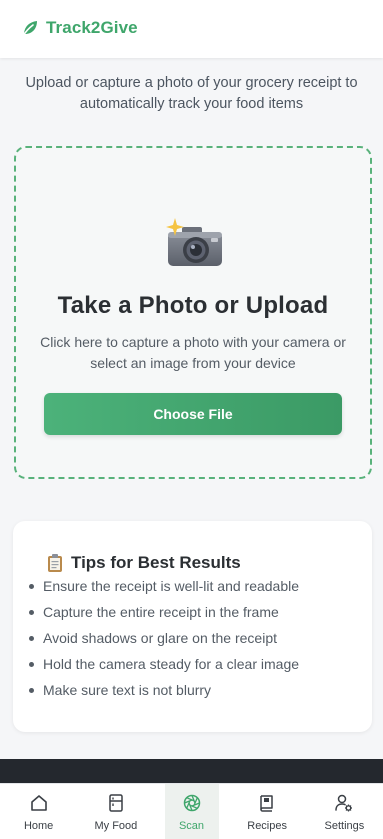 The image size is (383, 839). I want to click on app-header: Track2Give, so click(191, 29).